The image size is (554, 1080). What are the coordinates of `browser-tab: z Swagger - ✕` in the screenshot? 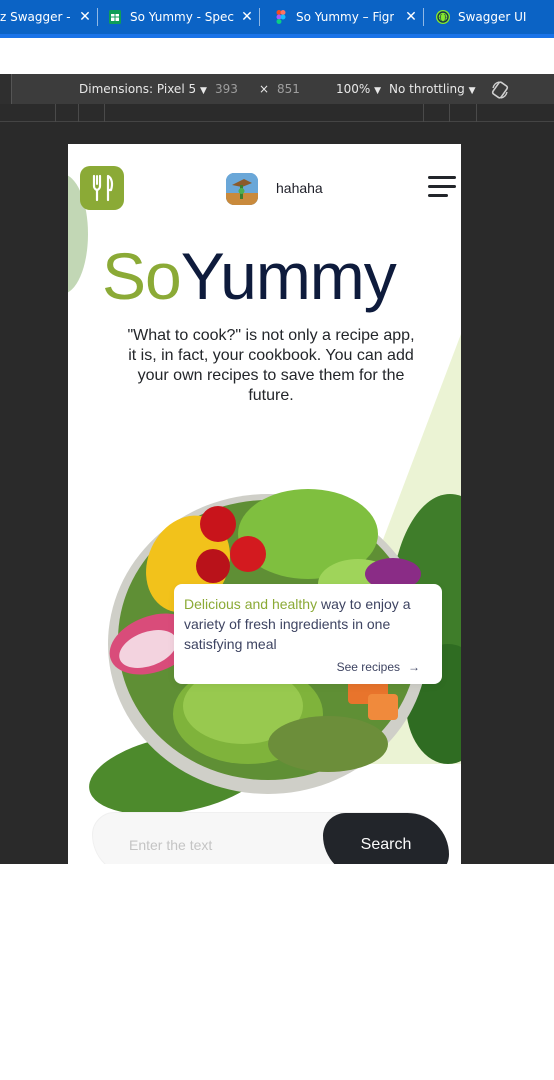 It's located at (49, 17).